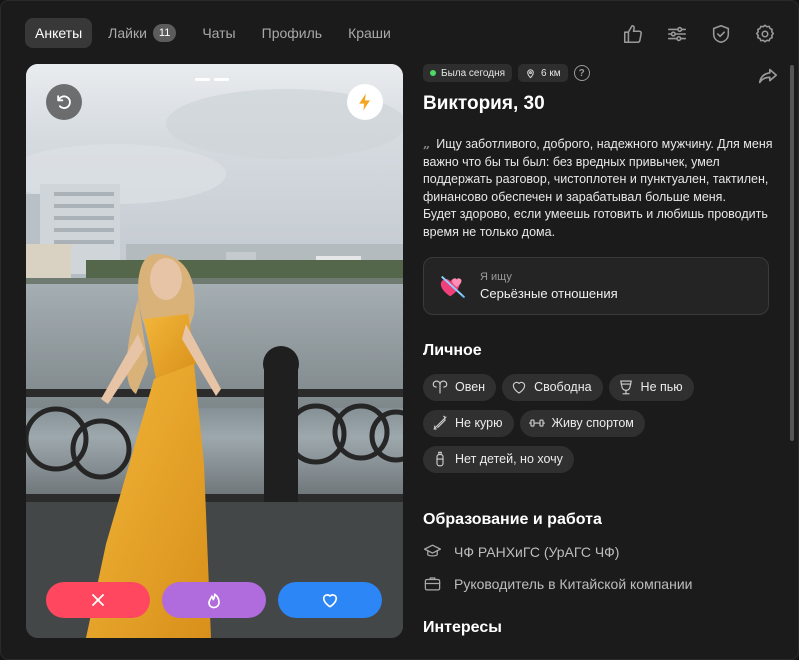  I want to click on online-dot, so click(433, 73).